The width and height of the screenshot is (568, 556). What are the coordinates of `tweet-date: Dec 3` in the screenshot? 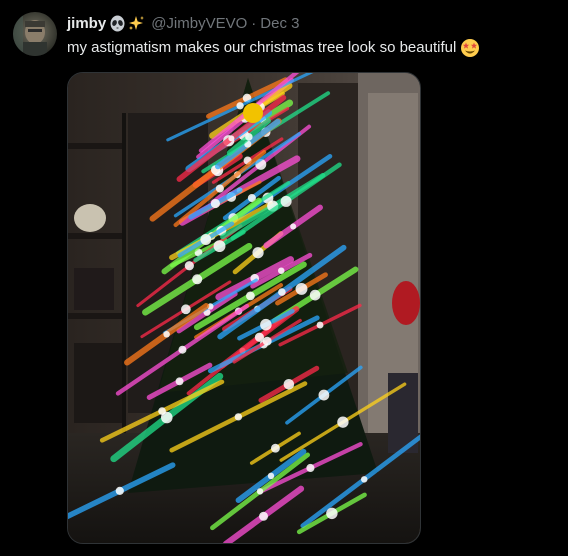 It's located at (279, 23).